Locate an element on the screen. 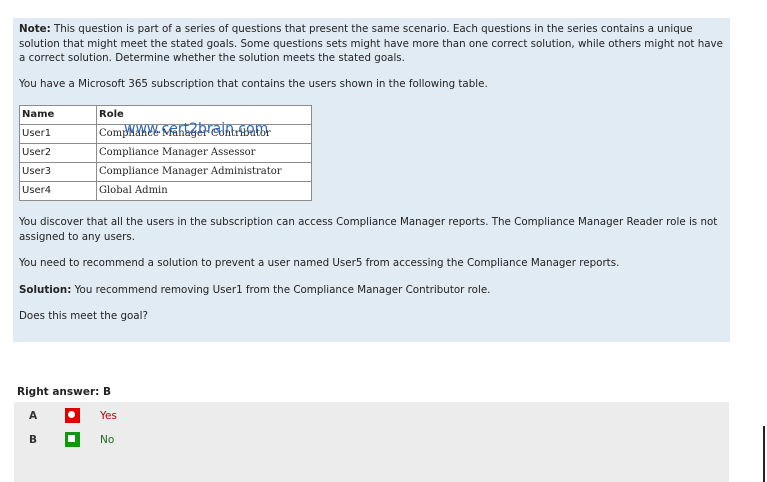 The width and height of the screenshot is (767, 482). table-row: User4 Global Admin is located at coordinates (165, 191).